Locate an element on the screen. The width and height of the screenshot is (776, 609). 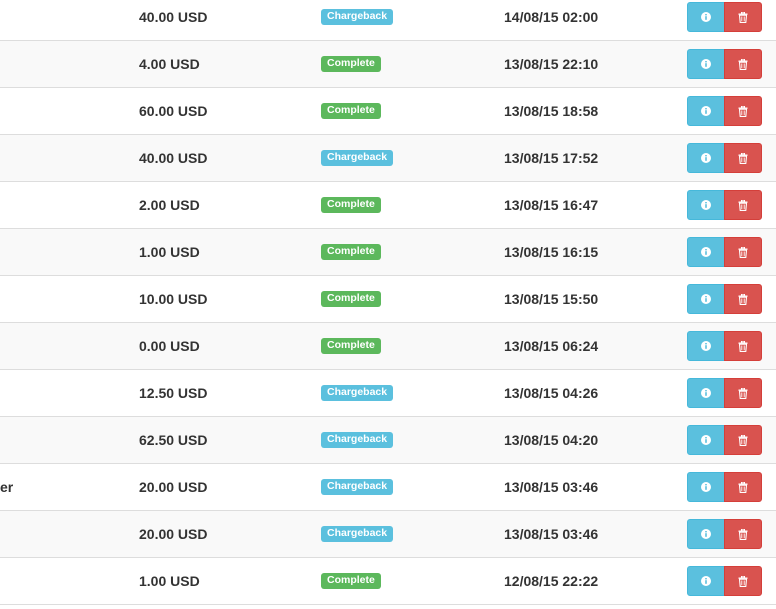
table-row: 60.00 USD Complete 13/08/15 18:58 is located at coordinates (388, 111).